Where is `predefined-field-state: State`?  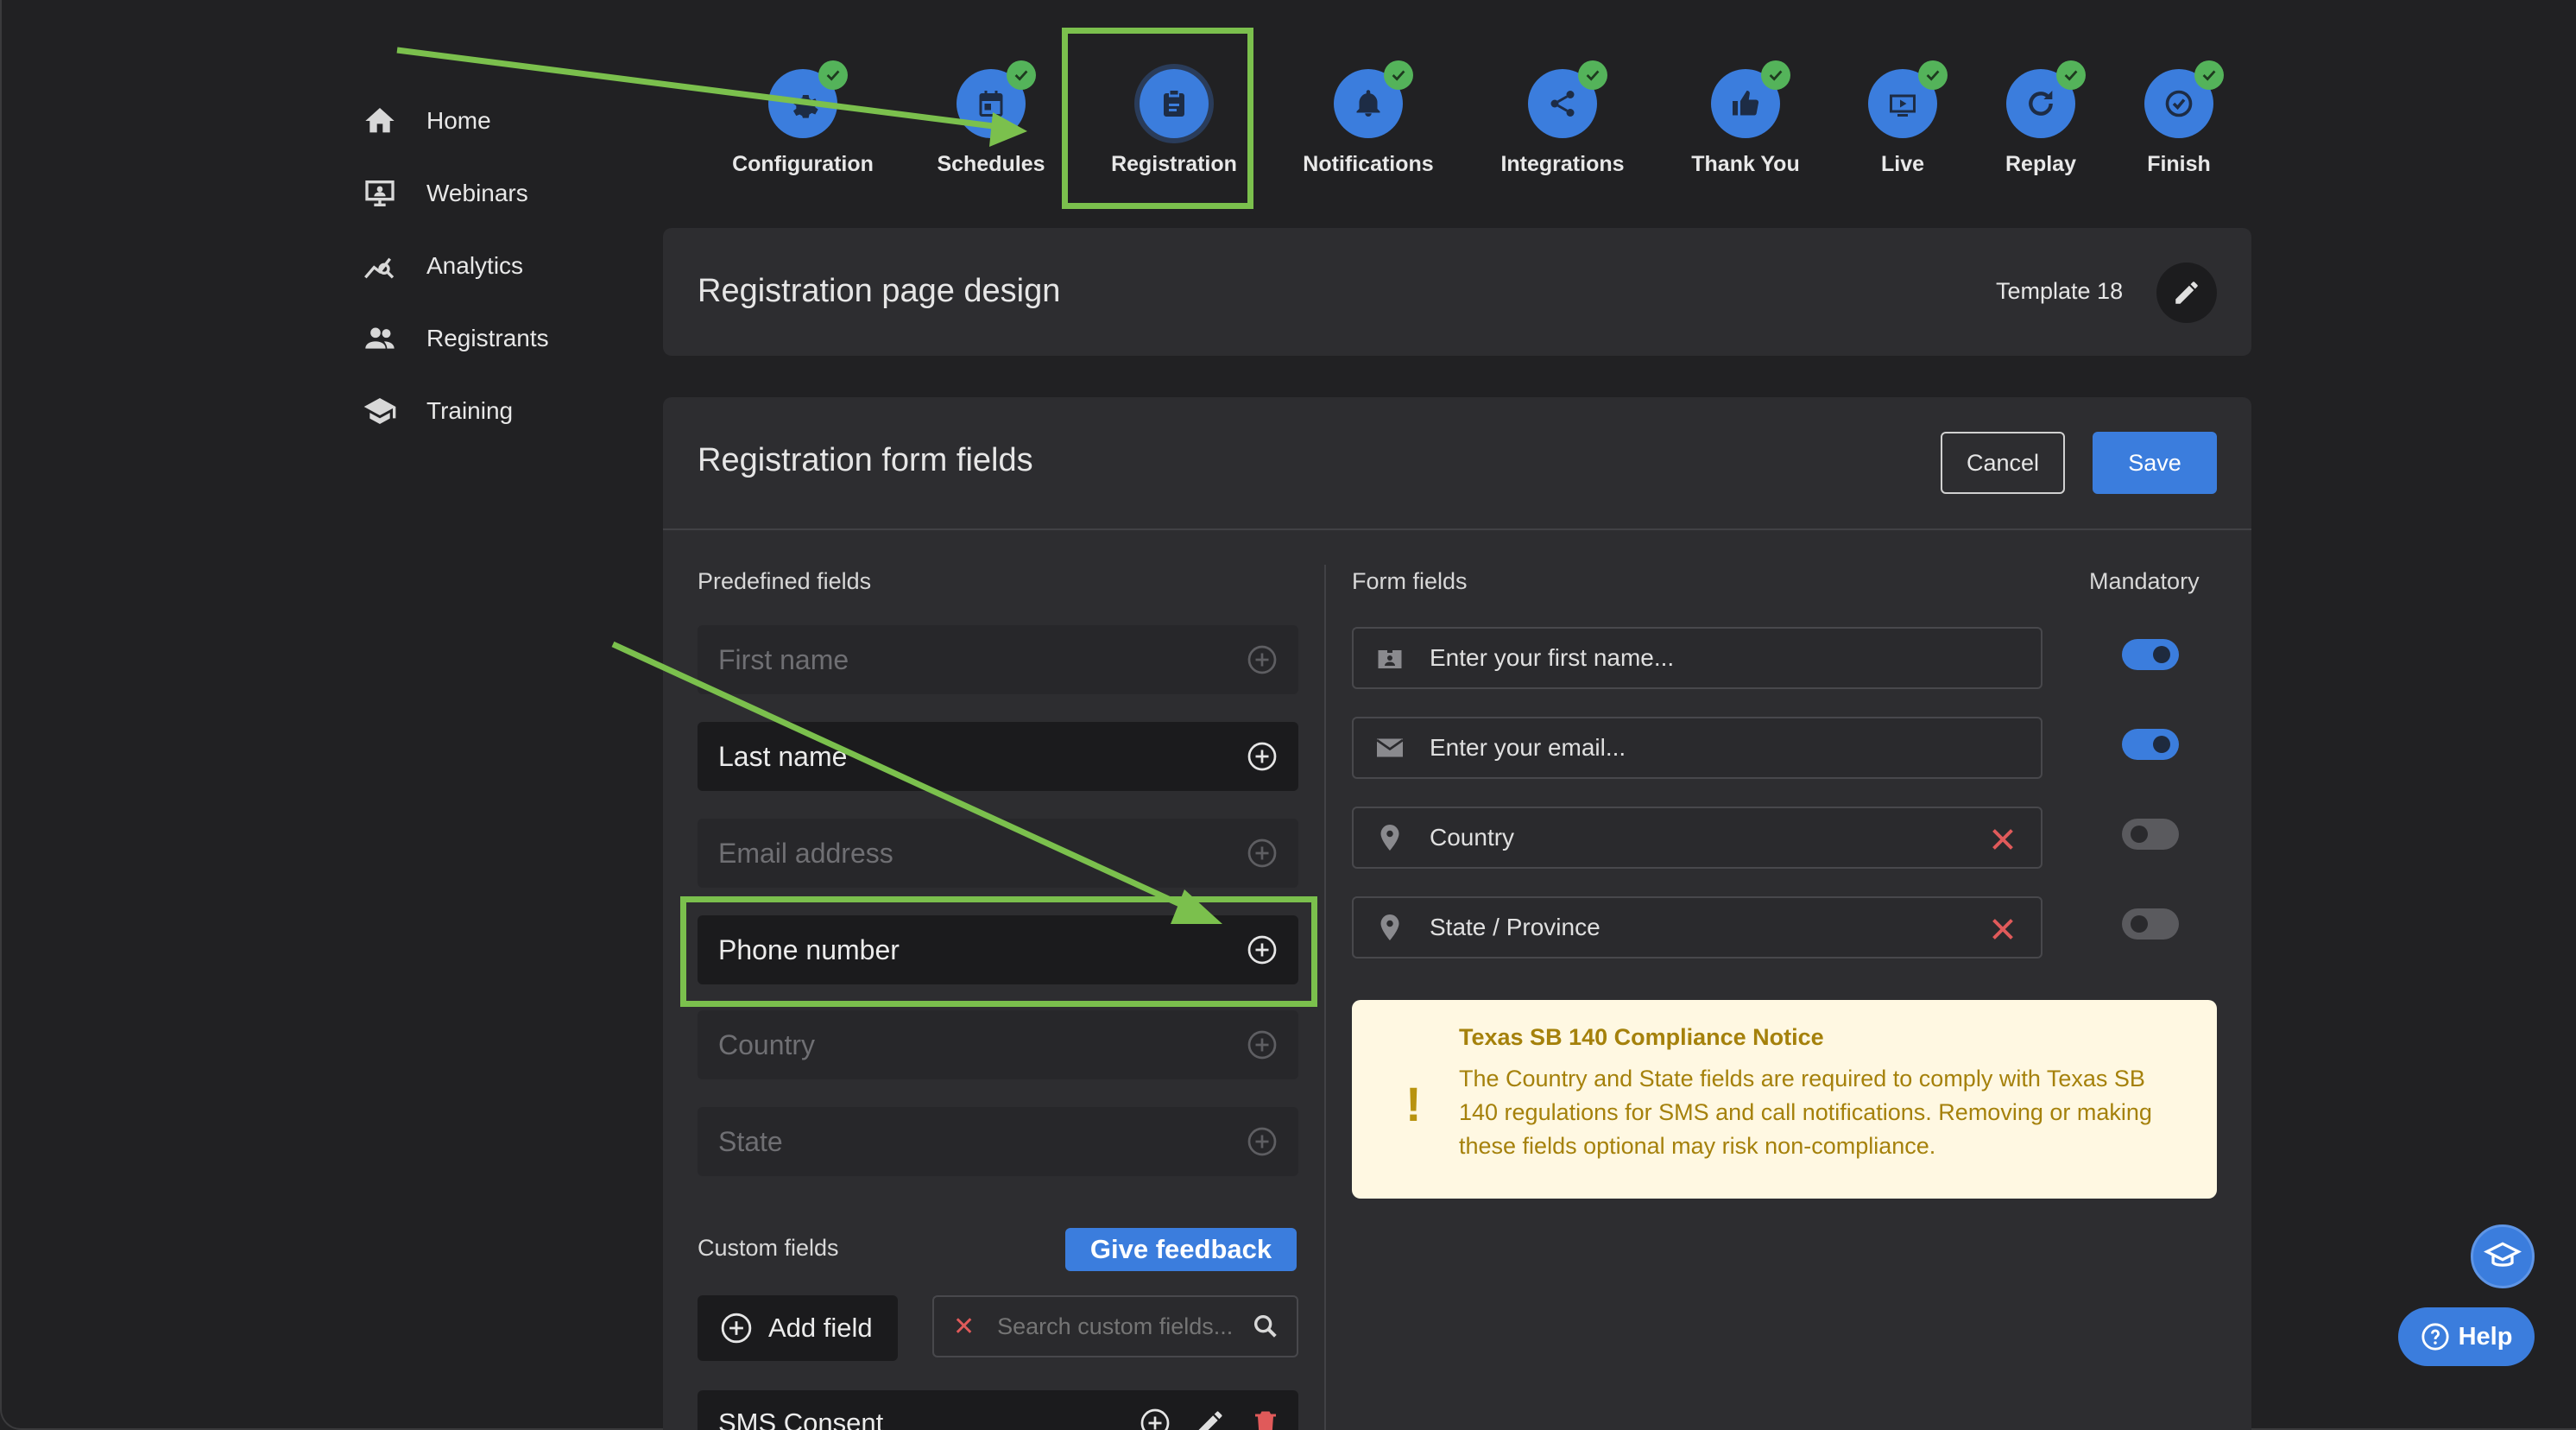 predefined-field-state: State is located at coordinates (998, 1141).